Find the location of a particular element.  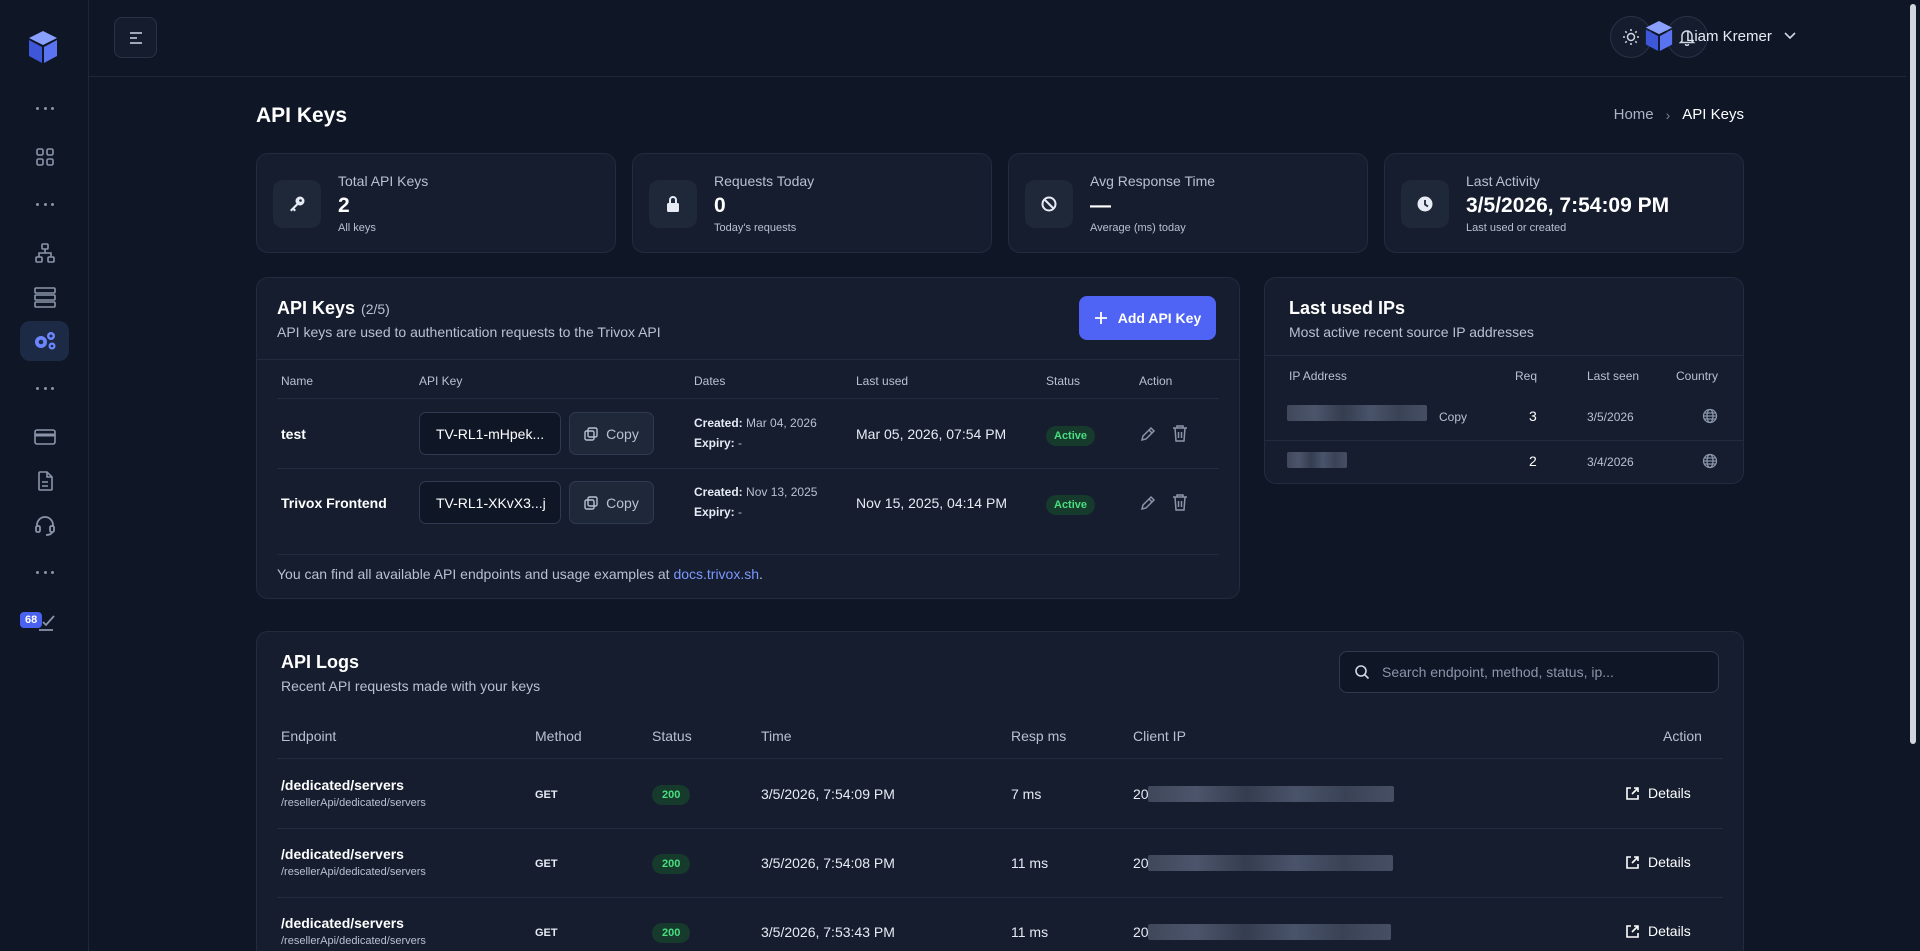

col-last-seen: Last seen is located at coordinates (1613, 376).